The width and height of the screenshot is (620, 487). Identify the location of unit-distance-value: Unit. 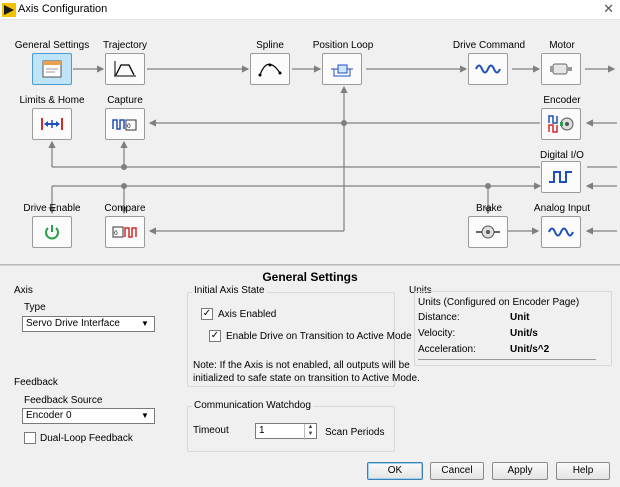
(520, 317).